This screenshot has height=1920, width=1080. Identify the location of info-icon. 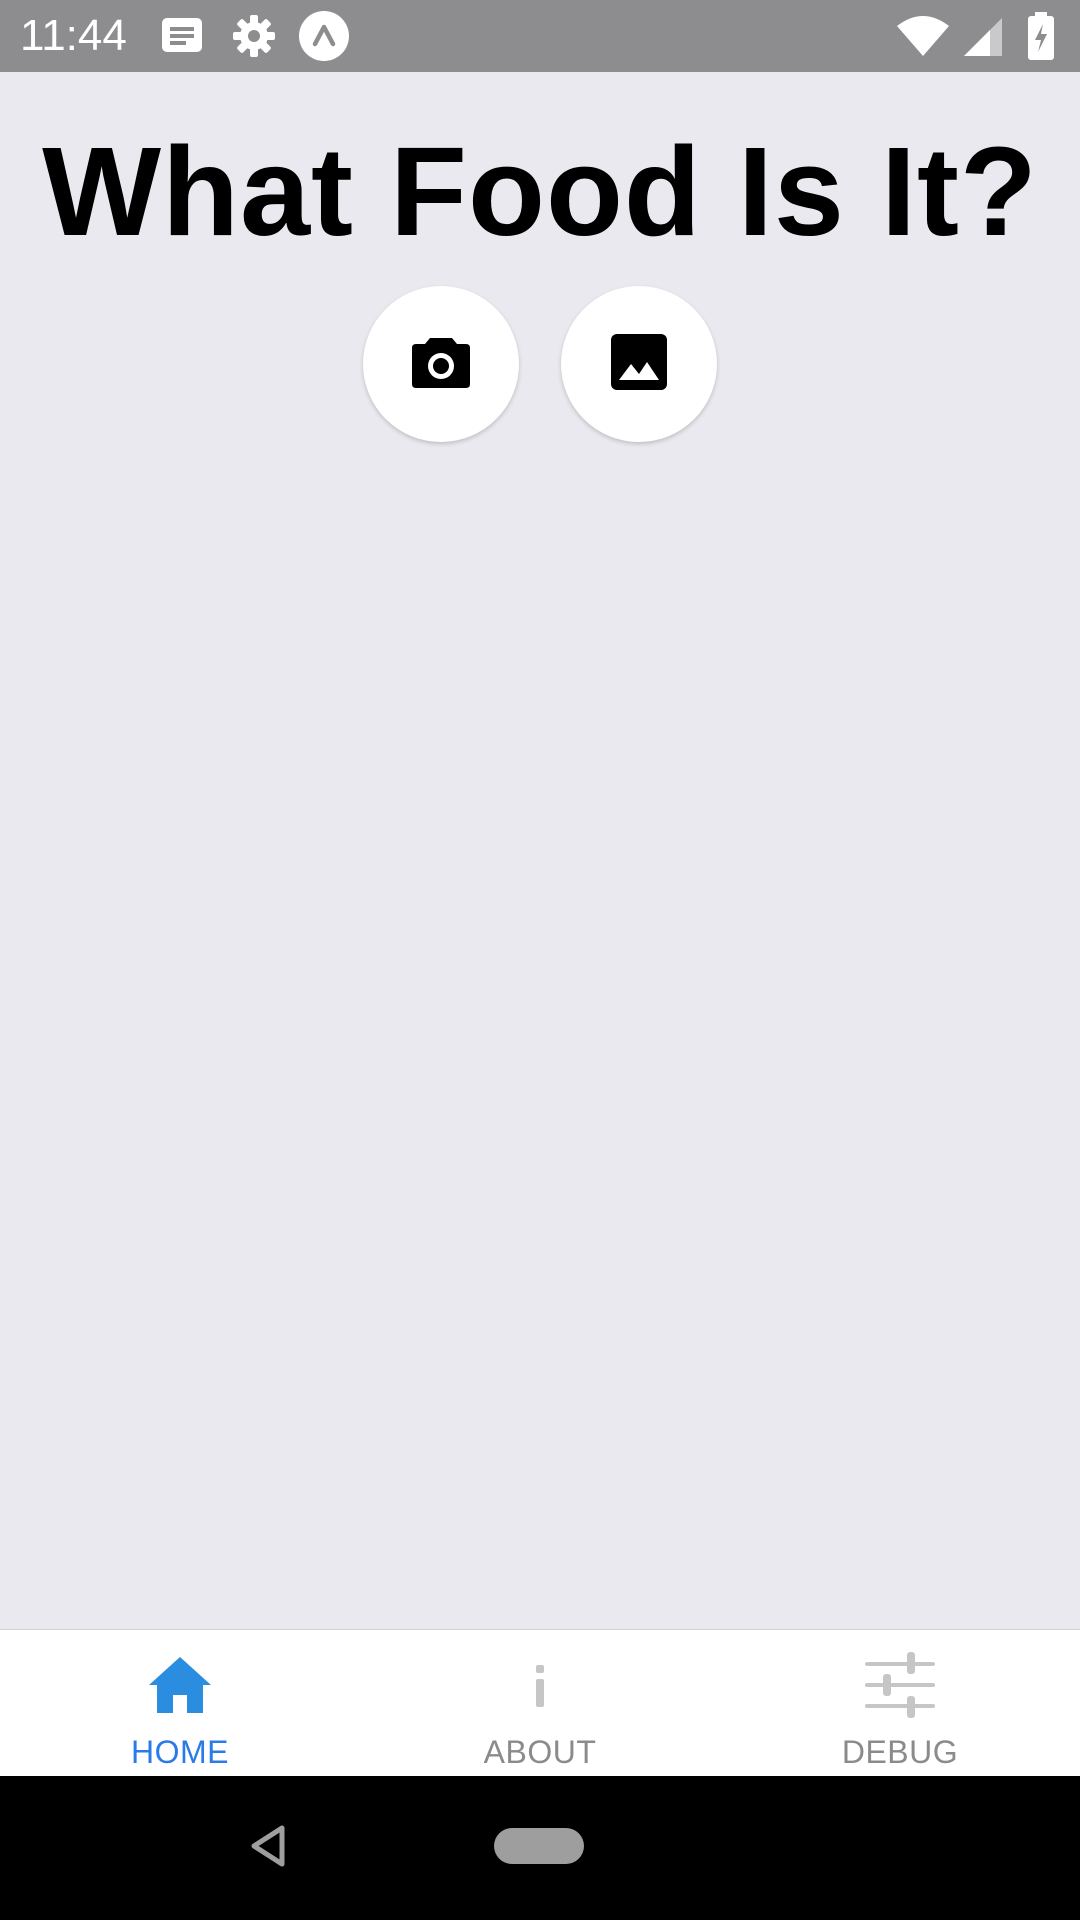
(540, 1685).